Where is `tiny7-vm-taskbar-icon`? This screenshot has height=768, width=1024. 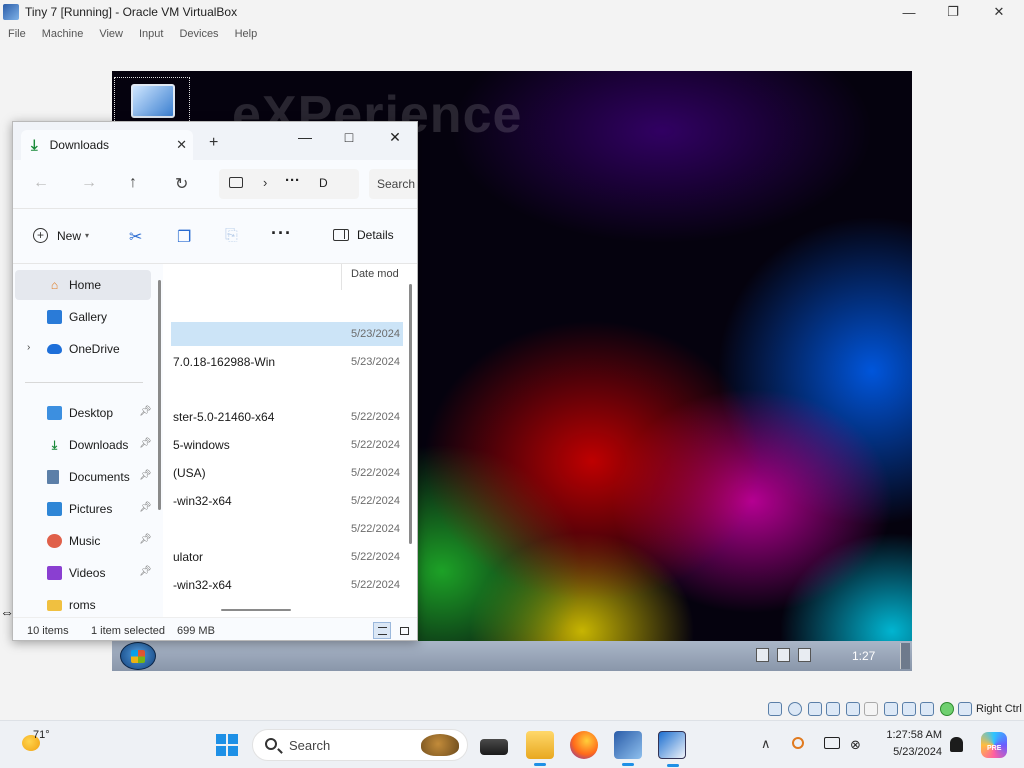
tiny7-vm-taskbar-icon is located at coordinates (672, 749).